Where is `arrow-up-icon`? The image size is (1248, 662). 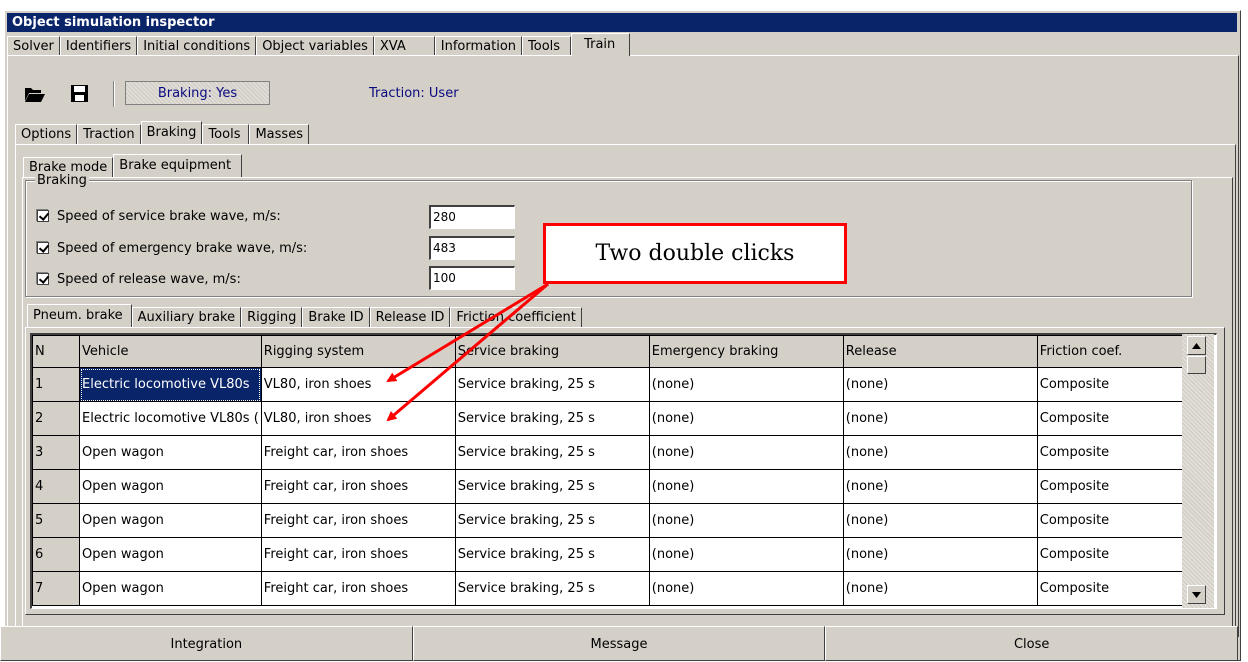
arrow-up-icon is located at coordinates (1196, 345).